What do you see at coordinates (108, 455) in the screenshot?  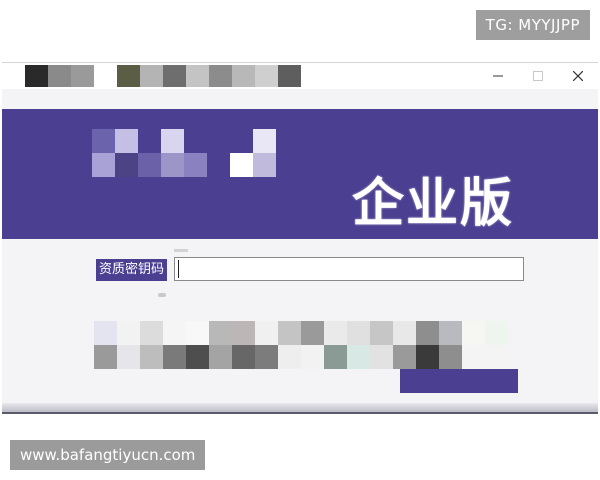 I see `watermark-website: www.bafangtiyucn.com` at bounding box center [108, 455].